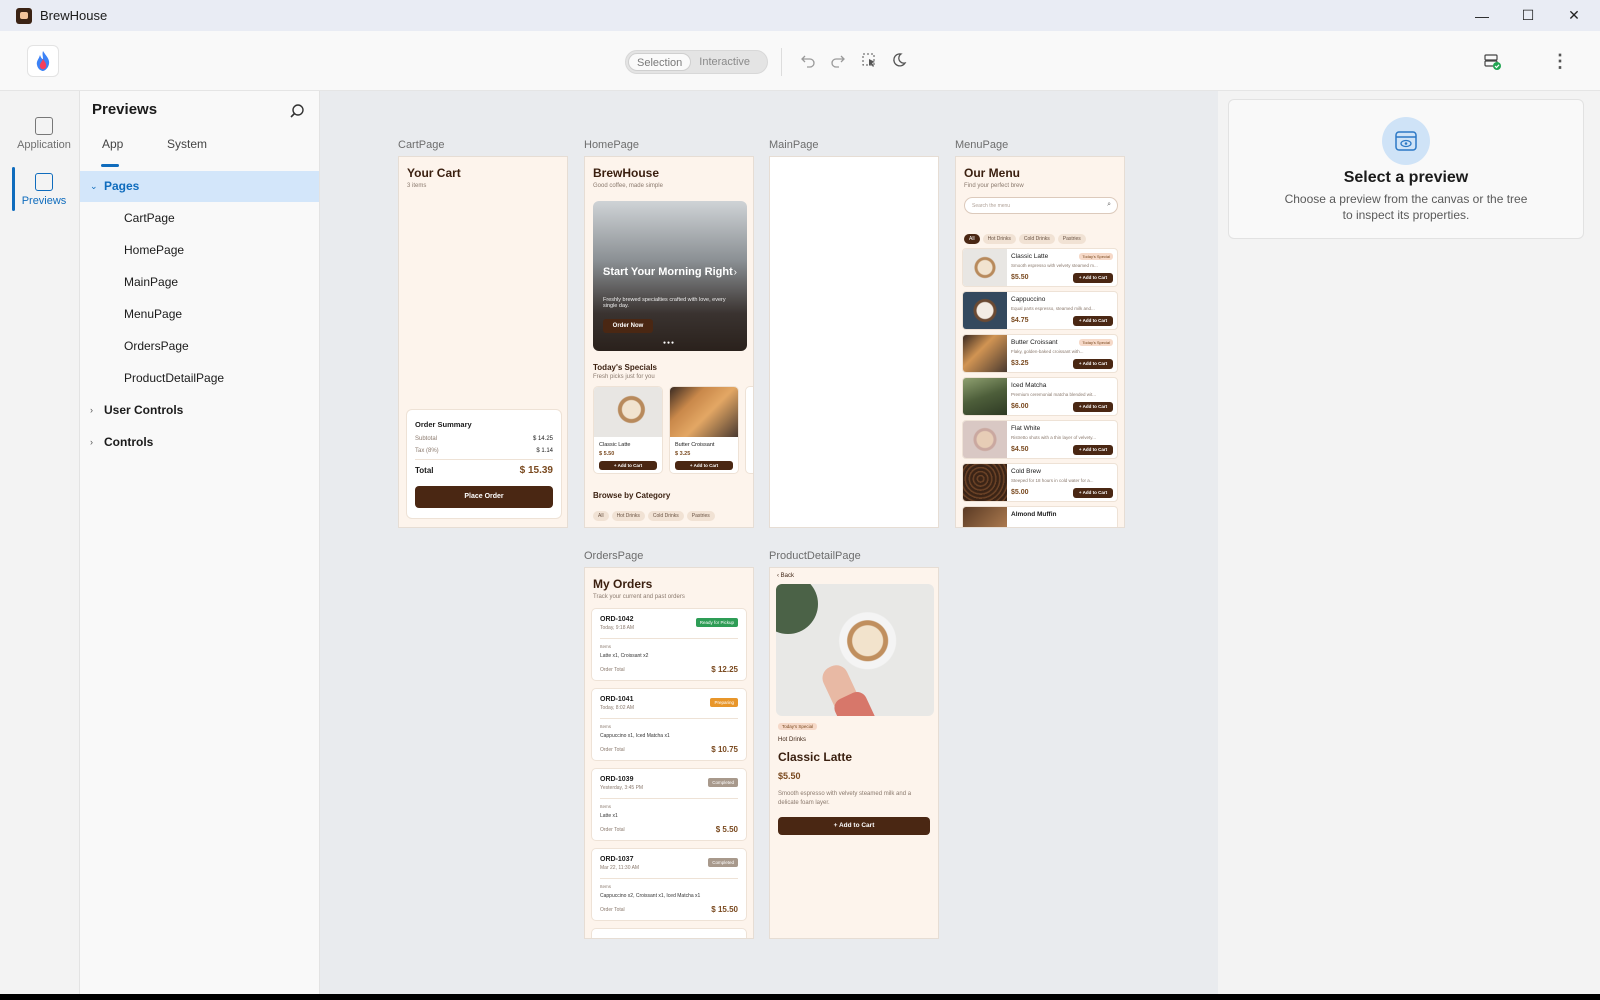 This screenshot has height=1000, width=1600. What do you see at coordinates (999, 239) in the screenshot?
I see `filter-chip: Hot Drinks` at bounding box center [999, 239].